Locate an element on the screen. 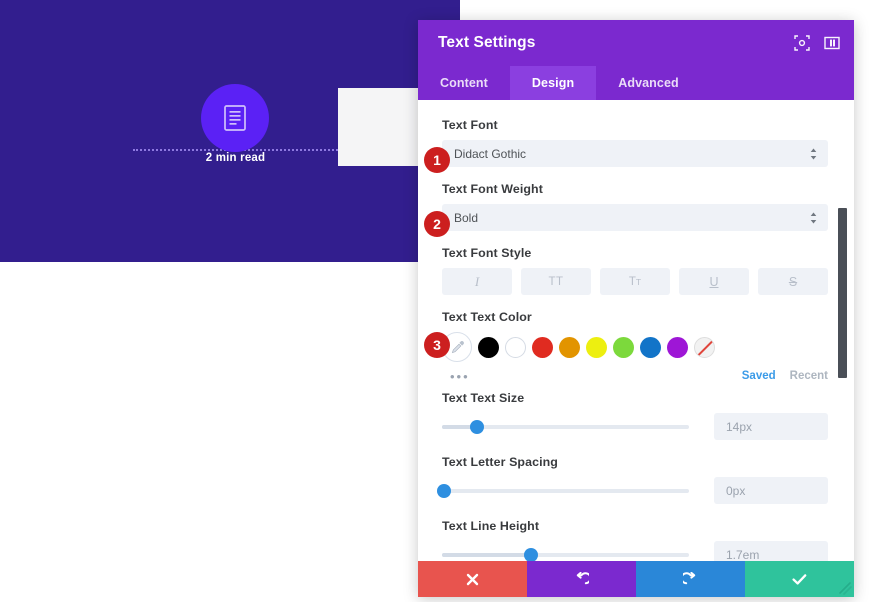  redo-icon is located at coordinates (689, 577).